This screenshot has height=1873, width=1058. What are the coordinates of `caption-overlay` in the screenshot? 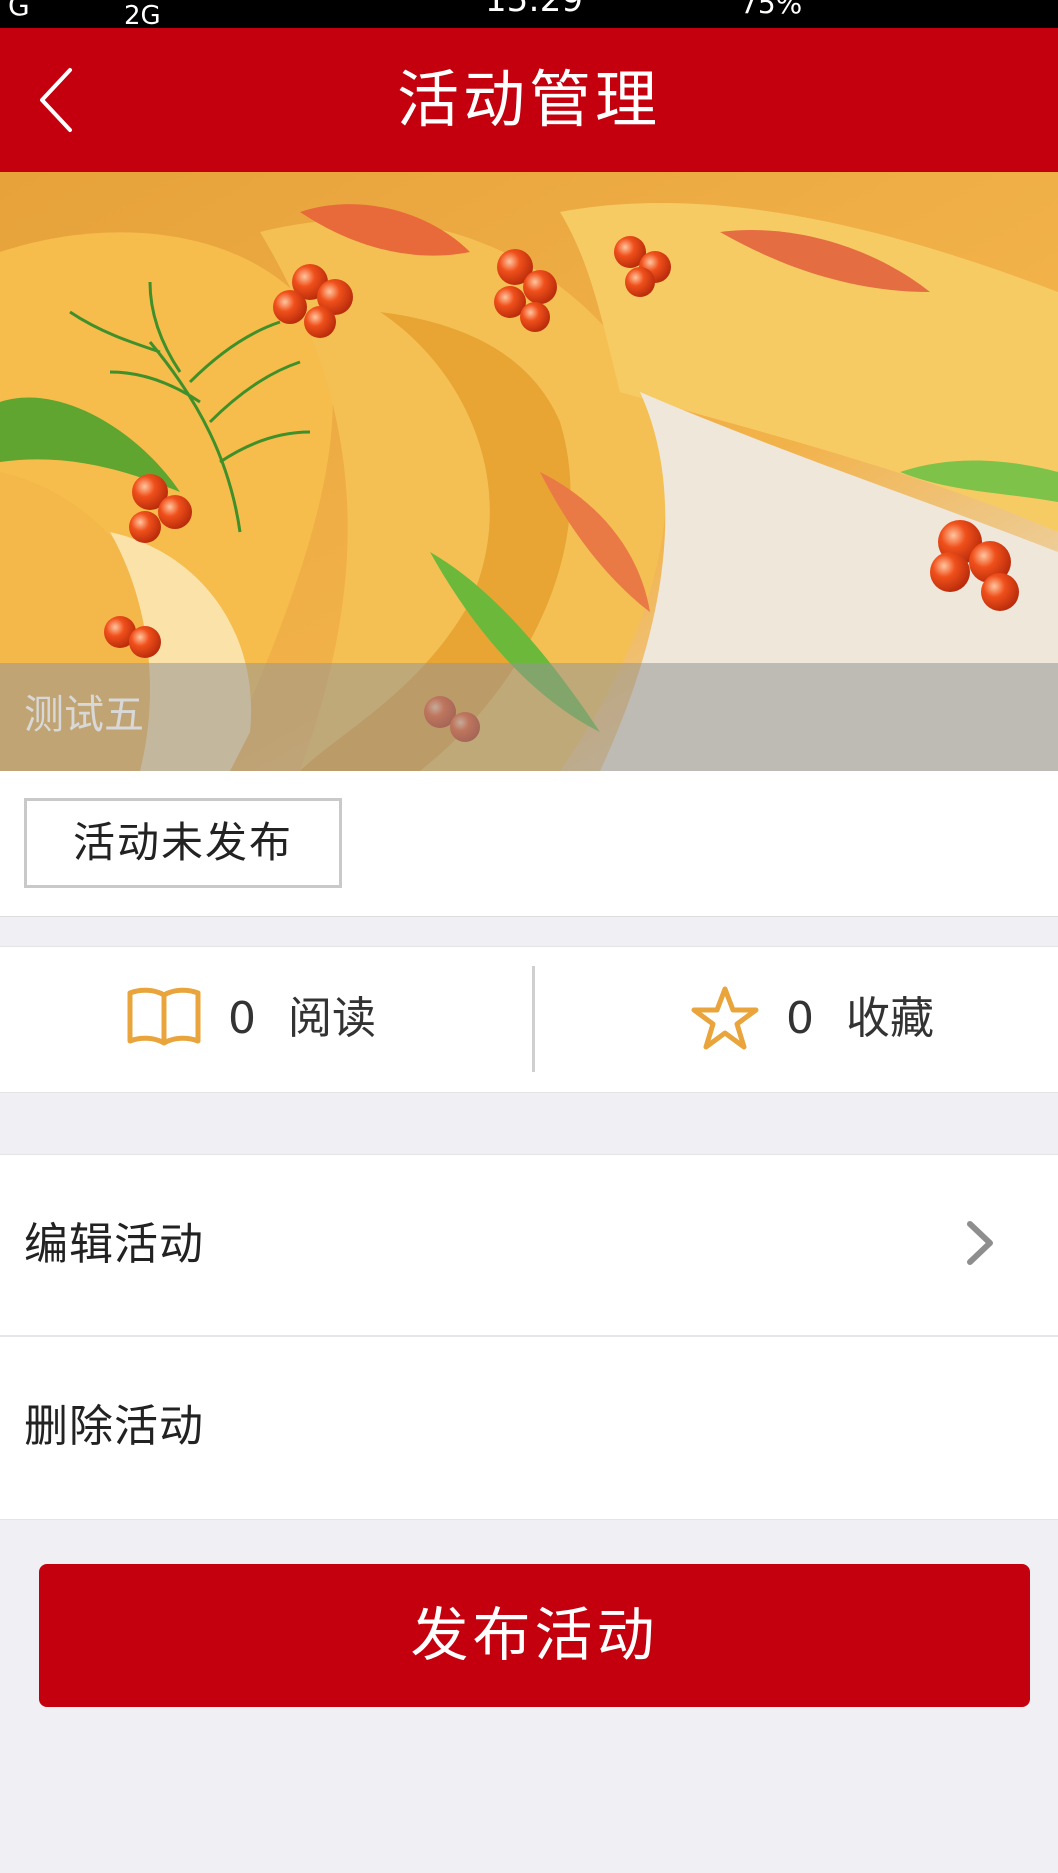 It's located at (529, 717).